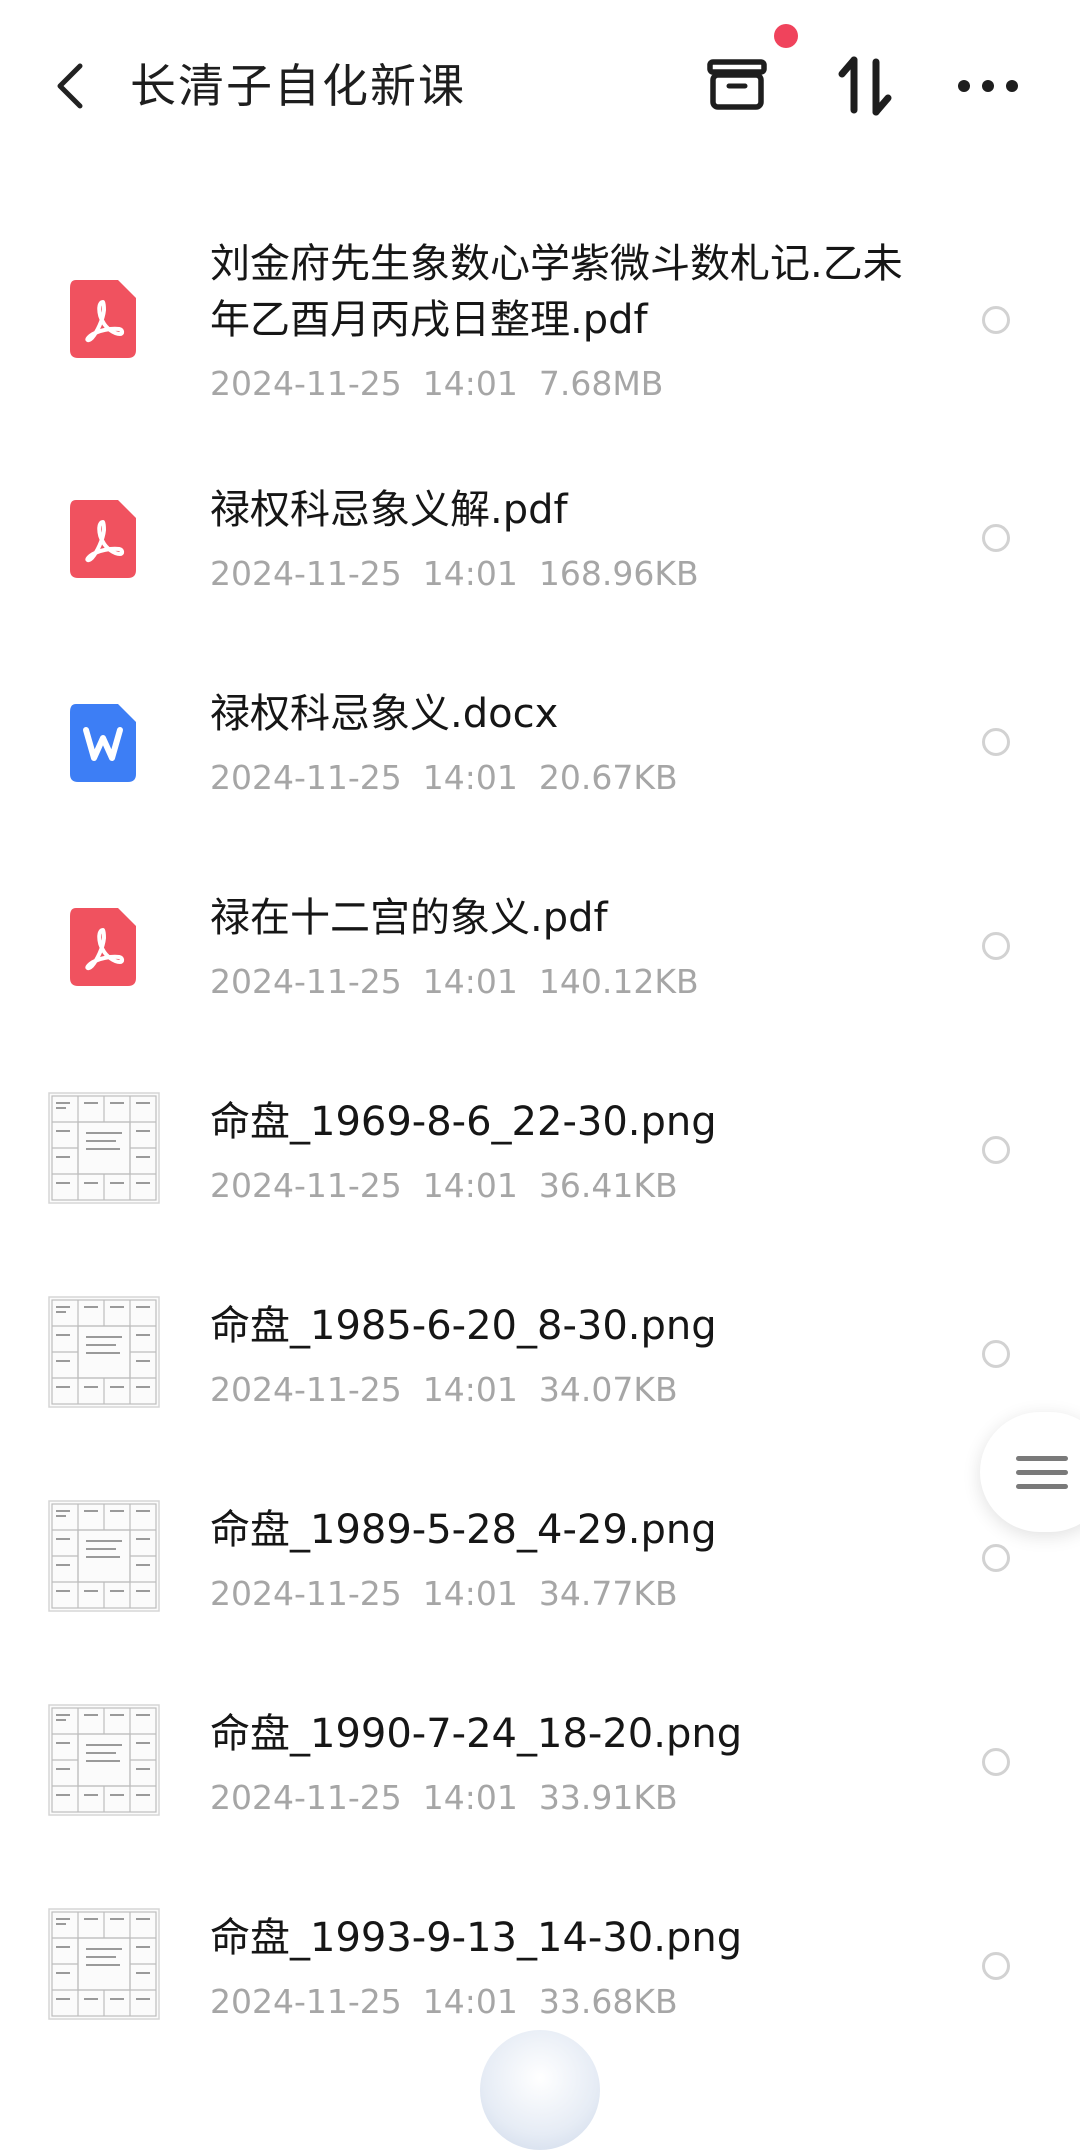 This screenshot has height=2150, width=1080. Describe the element at coordinates (540, 540) in the screenshot. I see `file-row: 禄权科忌象义解.pdf 2024-11-25 14:01 168.96KB` at that location.